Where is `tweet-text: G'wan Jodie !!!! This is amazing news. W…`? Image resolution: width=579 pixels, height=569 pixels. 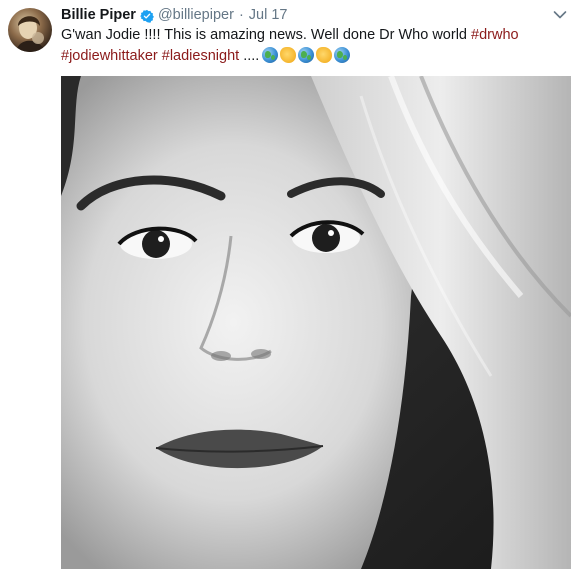
tweet-text: G'wan Jodie !!!! This is amazing news. W… is located at coordinates (311, 46).